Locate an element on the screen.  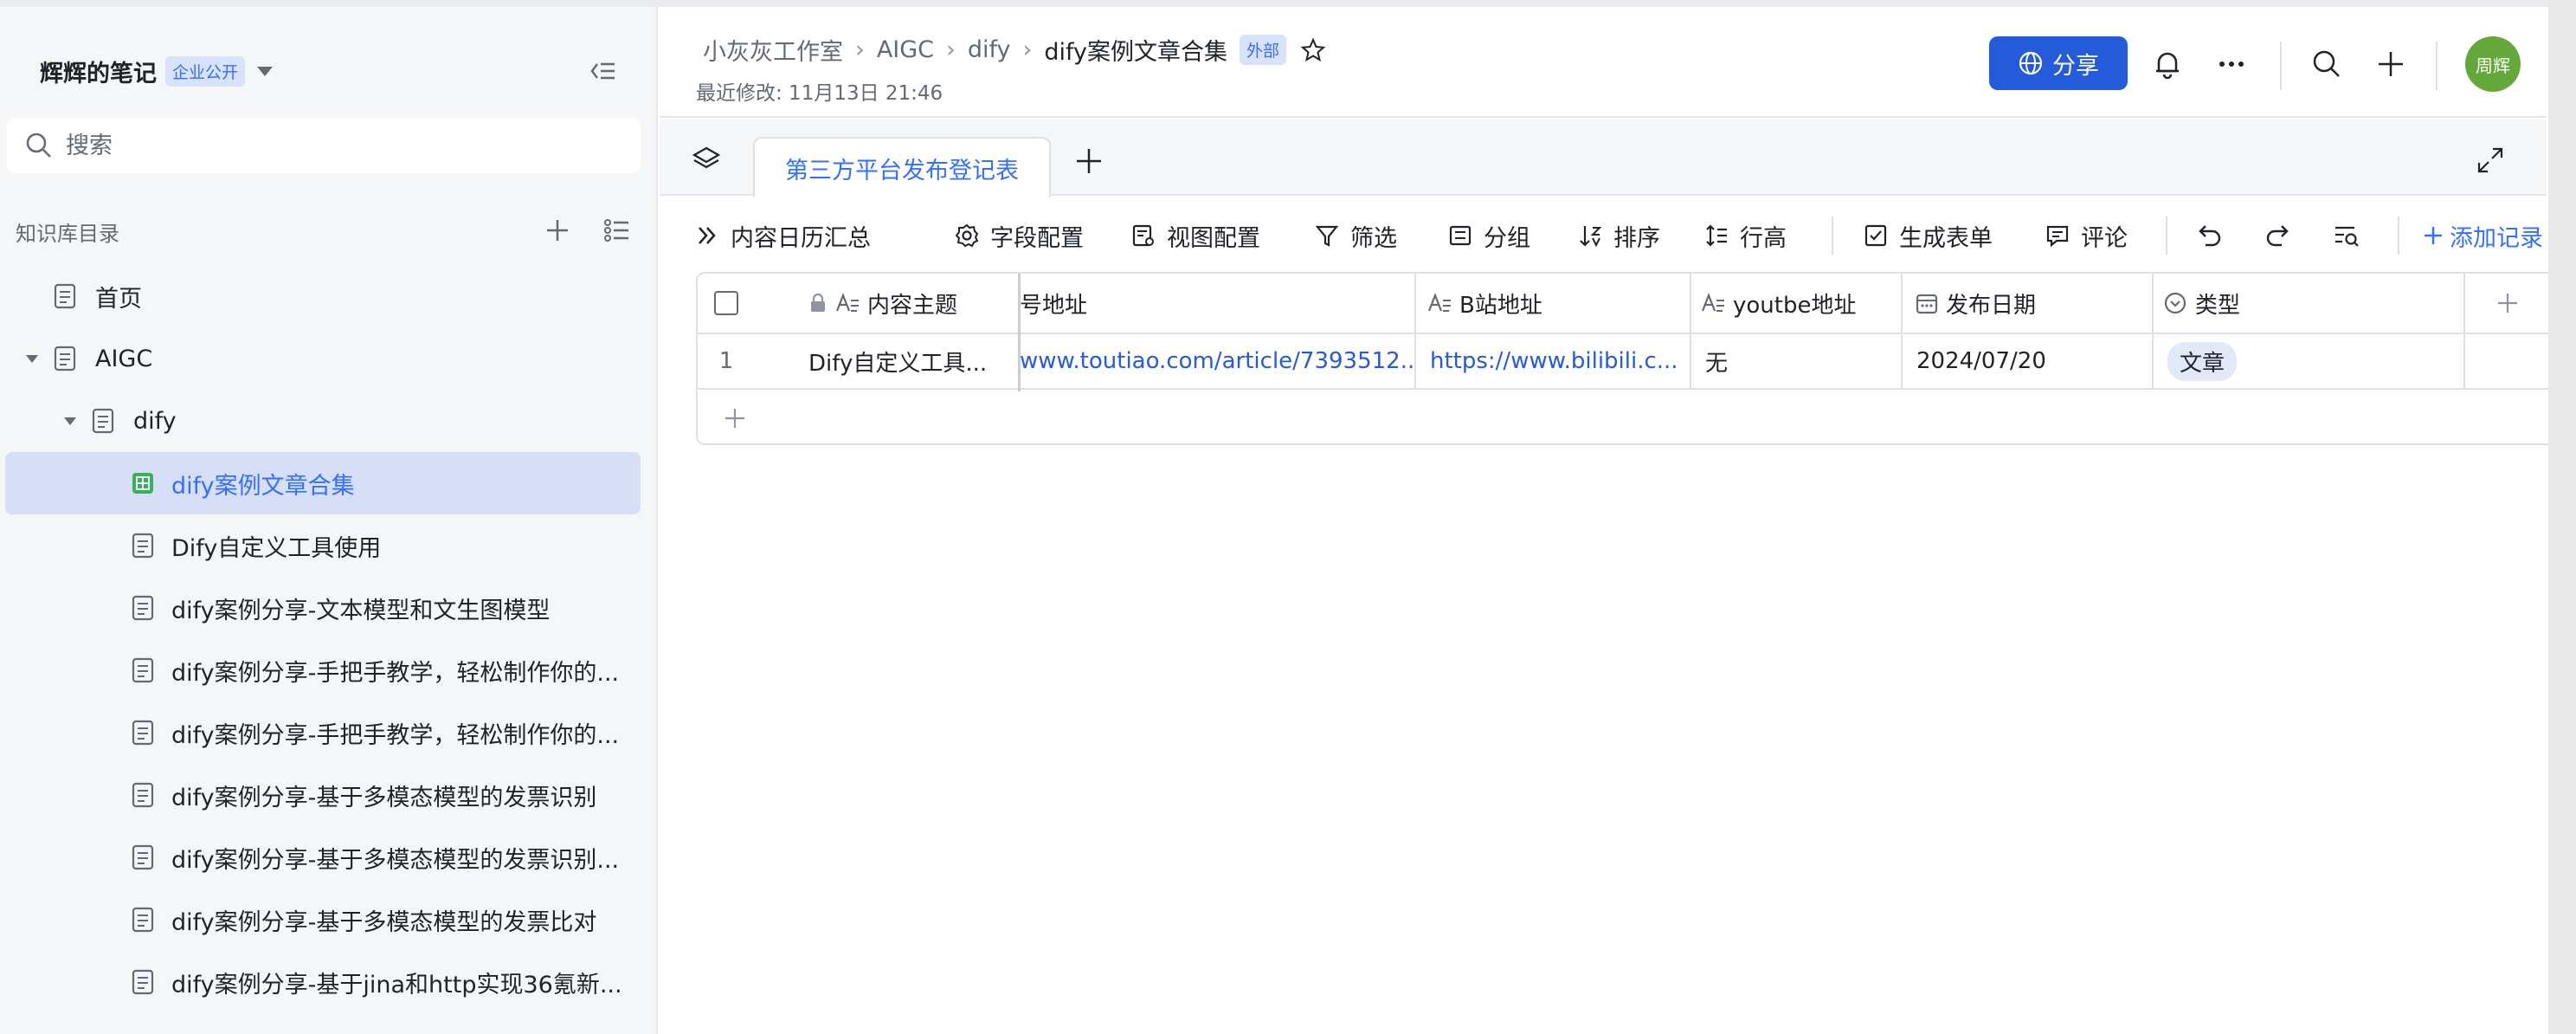
fullscreen-icon is located at coordinates (2490, 160).